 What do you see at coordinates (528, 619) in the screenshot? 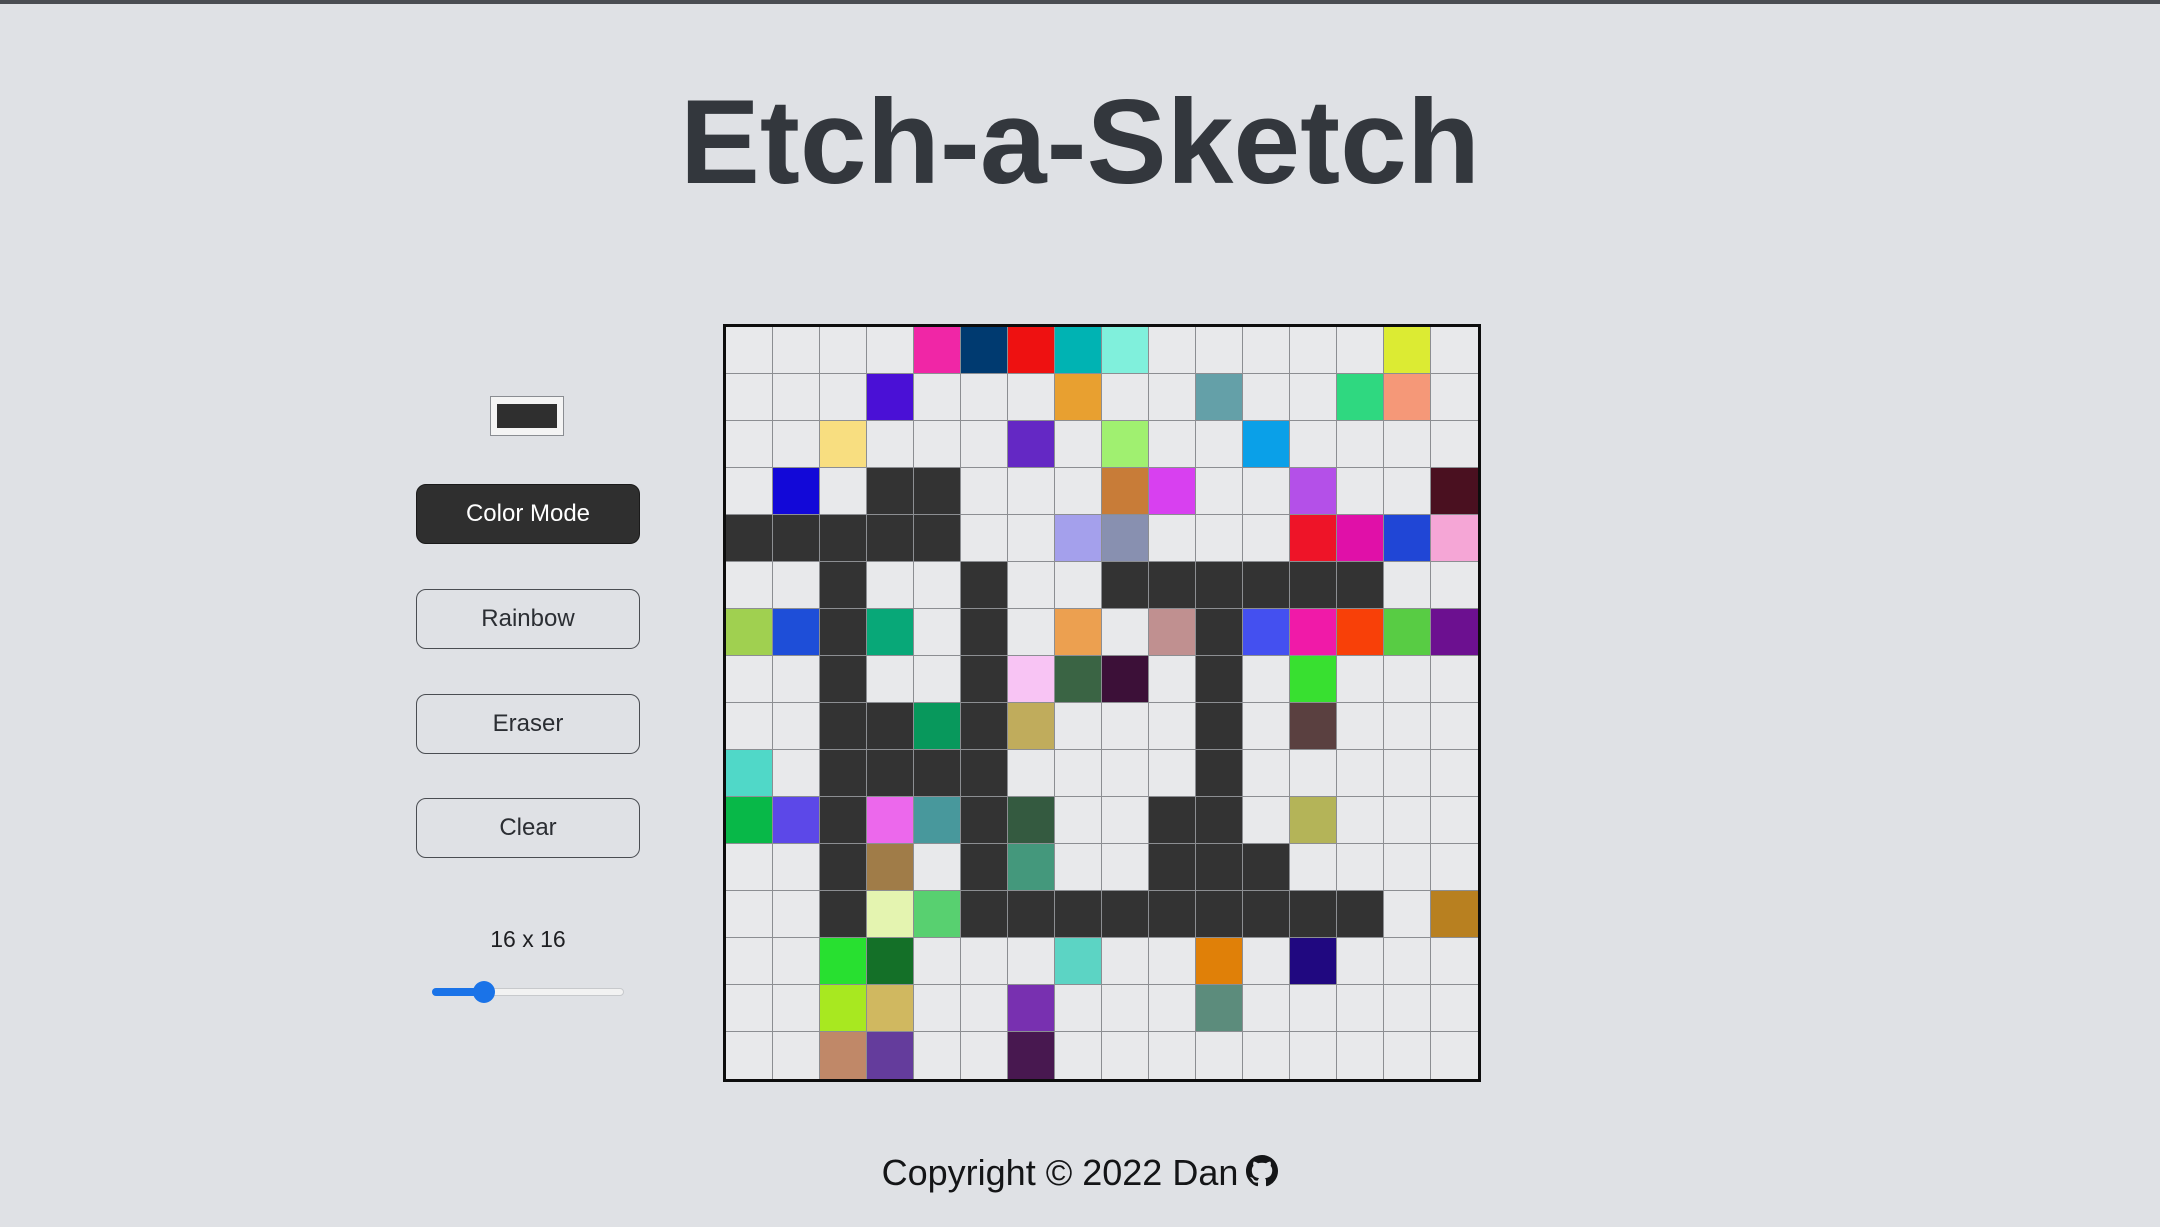
I see `rainbow-button: Rainbow` at bounding box center [528, 619].